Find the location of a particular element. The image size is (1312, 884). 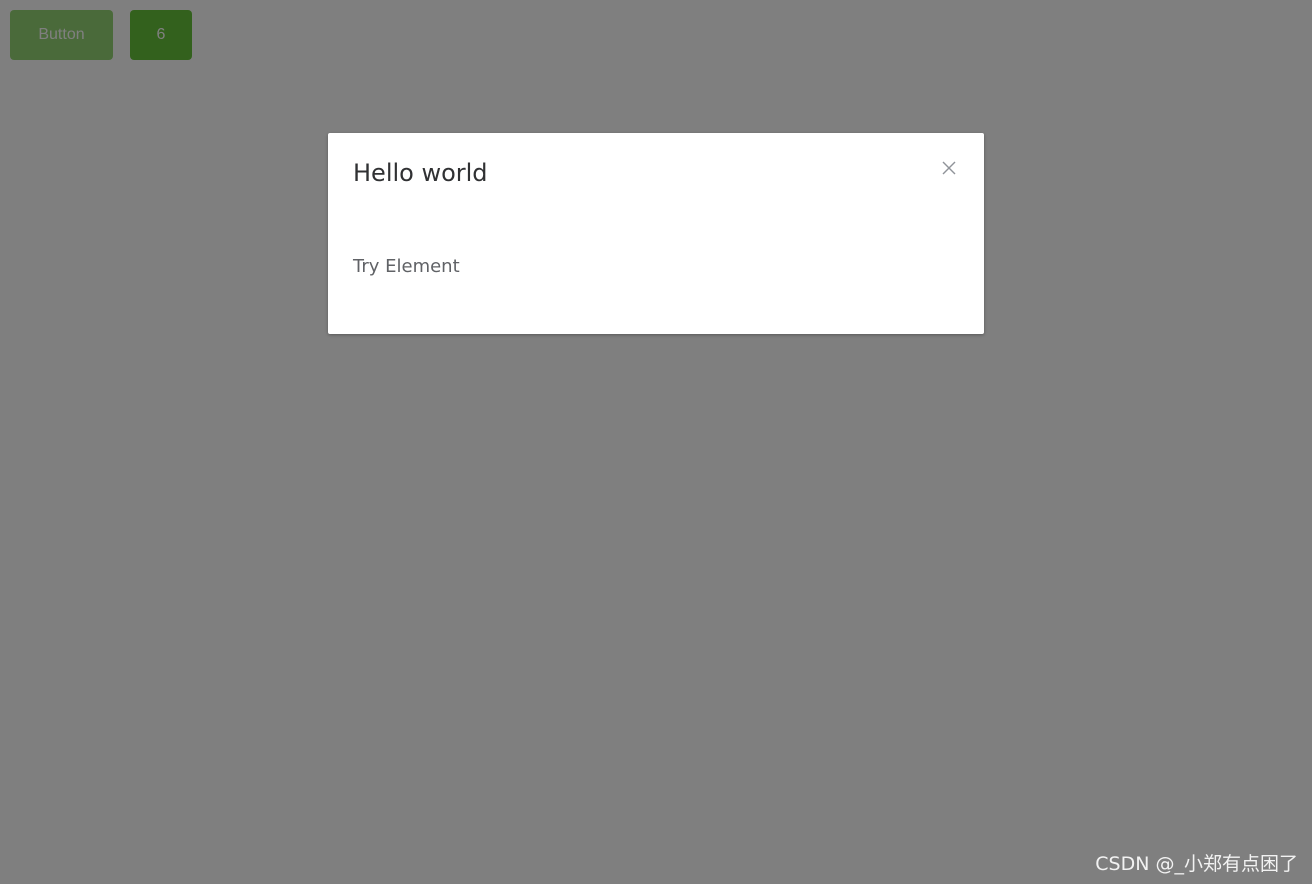

watermark-text: CSDN @_小郑有点困了 is located at coordinates (1196, 864).